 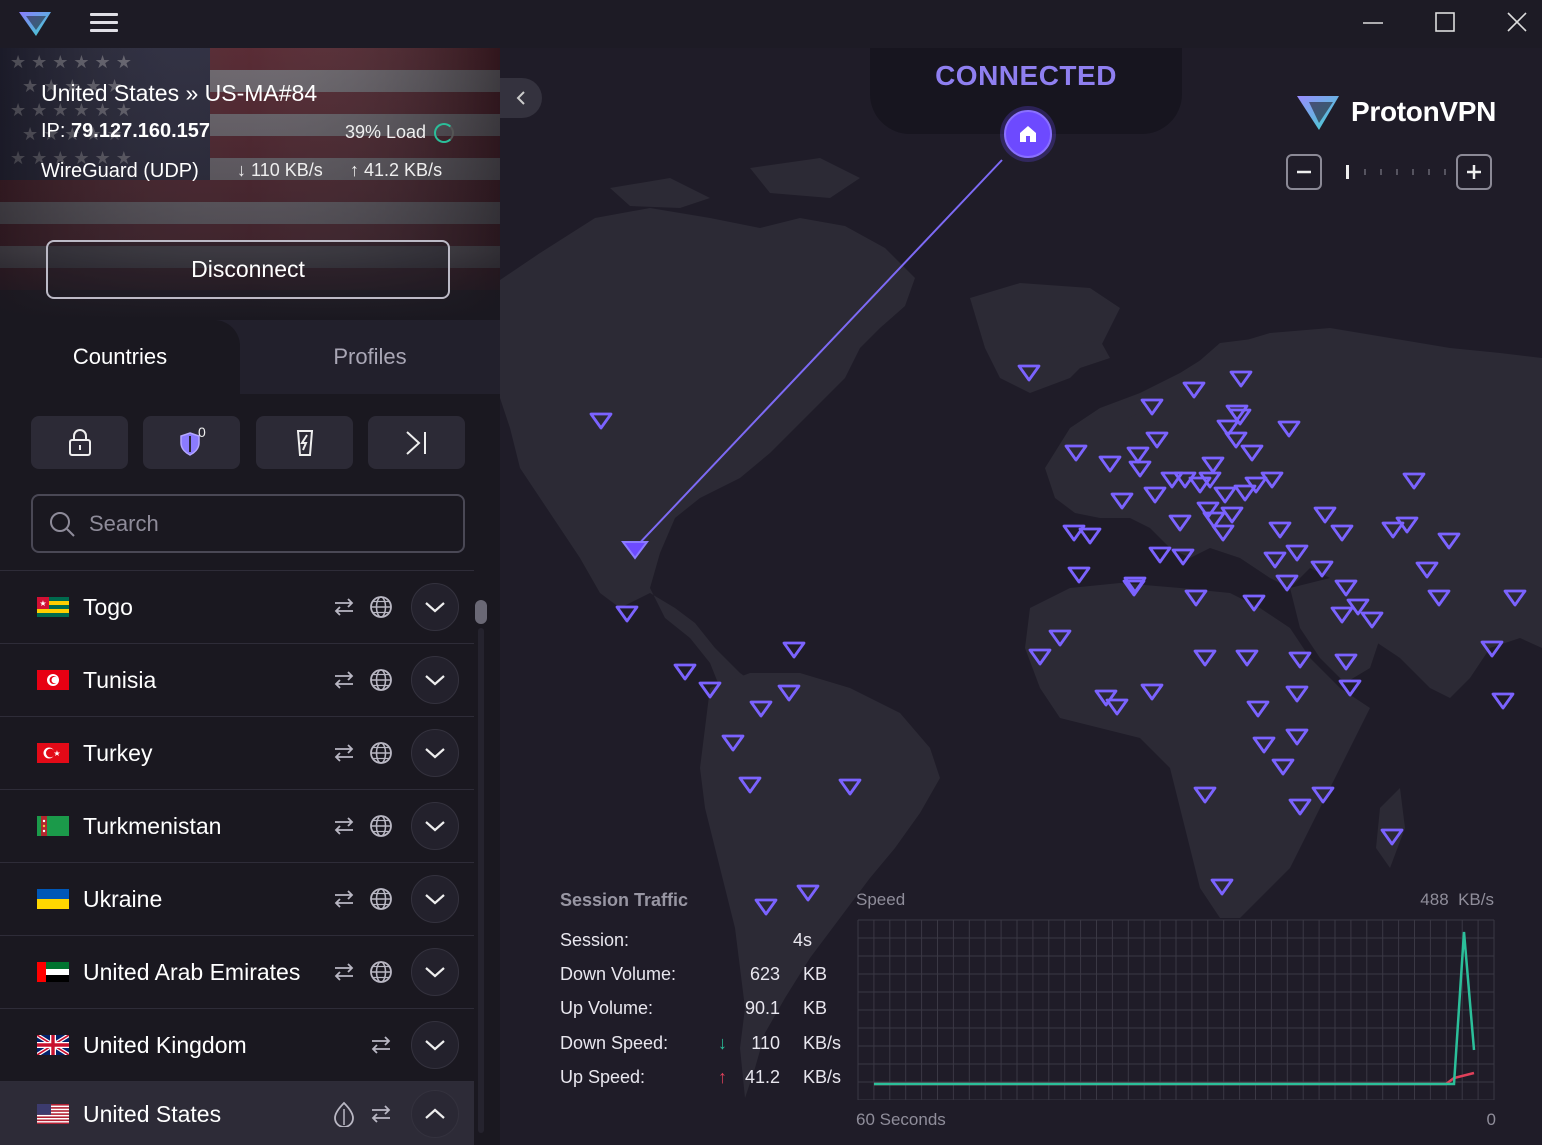 I want to click on plus-icon, so click(x=1474, y=172).